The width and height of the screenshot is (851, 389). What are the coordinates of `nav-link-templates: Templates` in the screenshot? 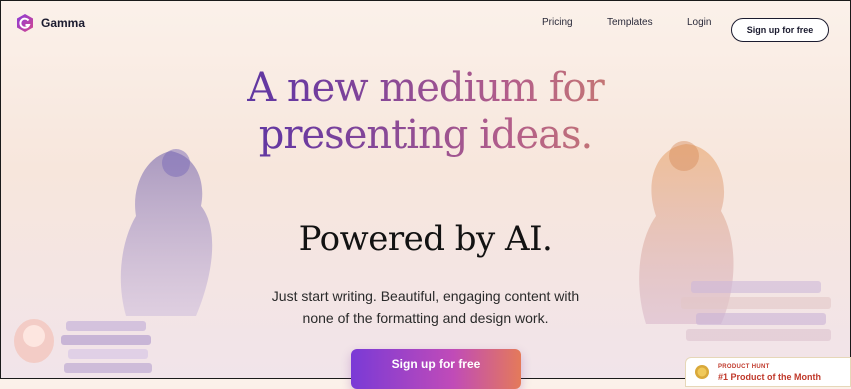 It's located at (630, 22).